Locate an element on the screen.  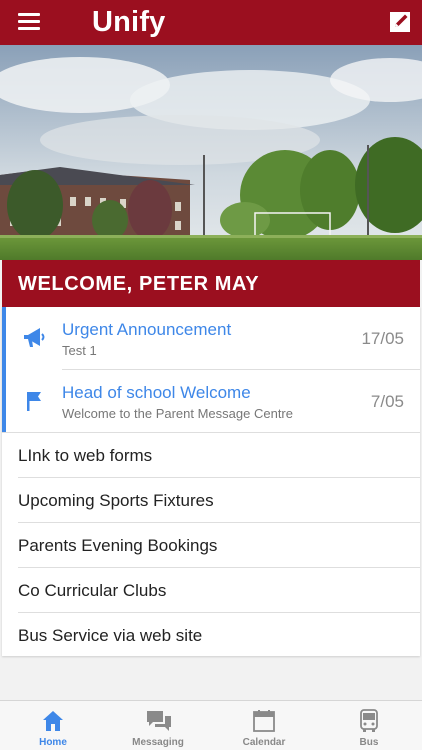
link-parents-evening: Parents Evening Bookings is located at coordinates (211, 545).